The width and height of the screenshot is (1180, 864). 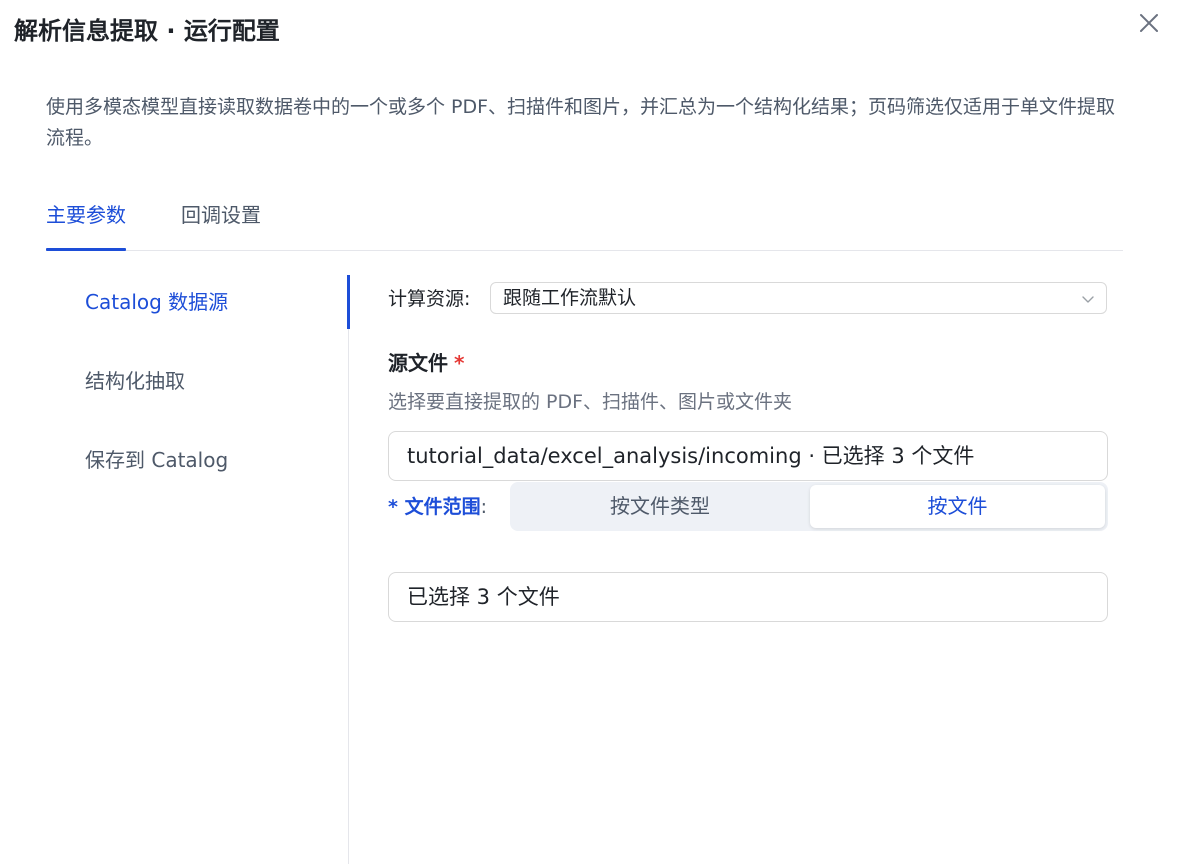 I want to click on file-scope-segmented-control: 按文件类型 按文件, so click(x=809, y=506).